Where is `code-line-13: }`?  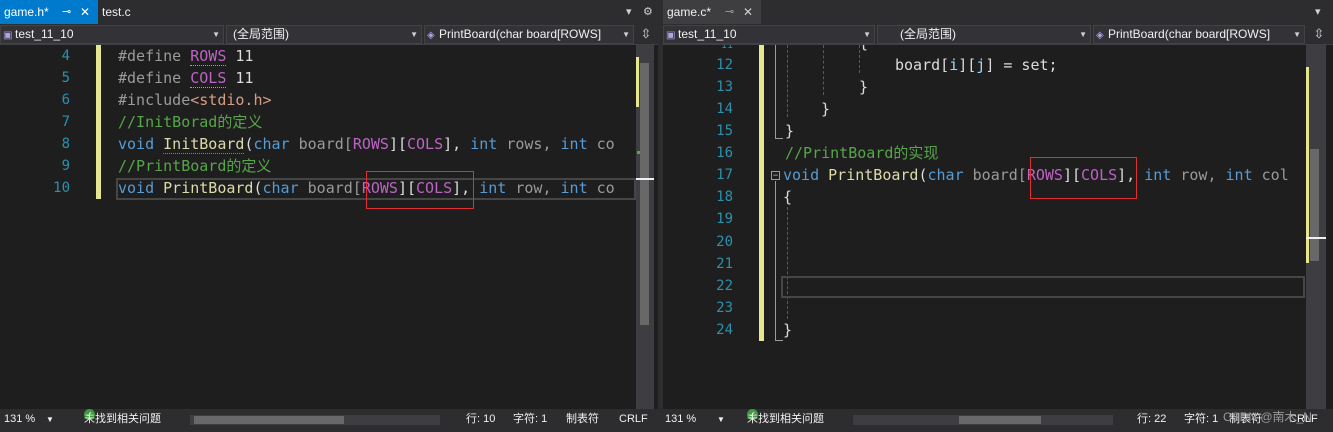
code-line-13: } is located at coordinates (863, 87).